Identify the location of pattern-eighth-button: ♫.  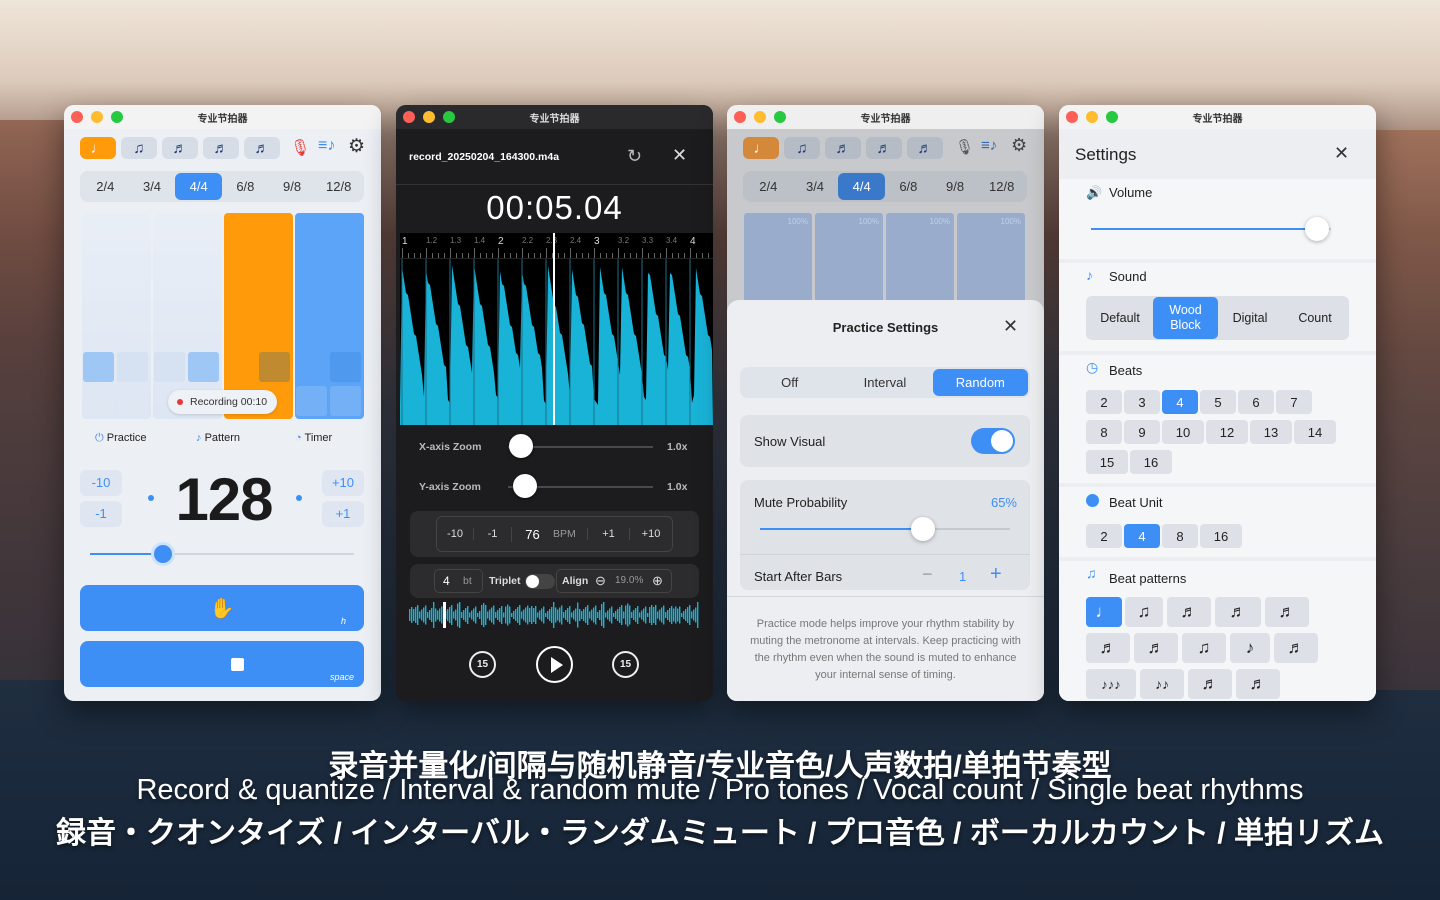
(139, 148).